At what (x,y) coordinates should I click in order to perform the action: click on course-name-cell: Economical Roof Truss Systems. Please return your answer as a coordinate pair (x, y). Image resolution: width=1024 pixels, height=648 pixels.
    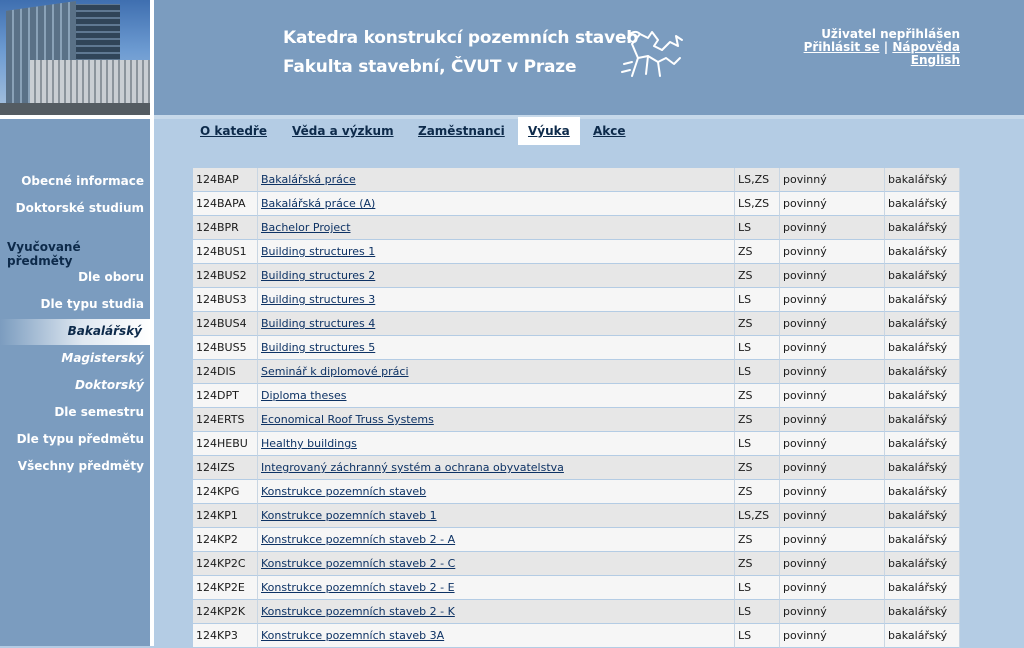
    Looking at the image, I should click on (496, 420).